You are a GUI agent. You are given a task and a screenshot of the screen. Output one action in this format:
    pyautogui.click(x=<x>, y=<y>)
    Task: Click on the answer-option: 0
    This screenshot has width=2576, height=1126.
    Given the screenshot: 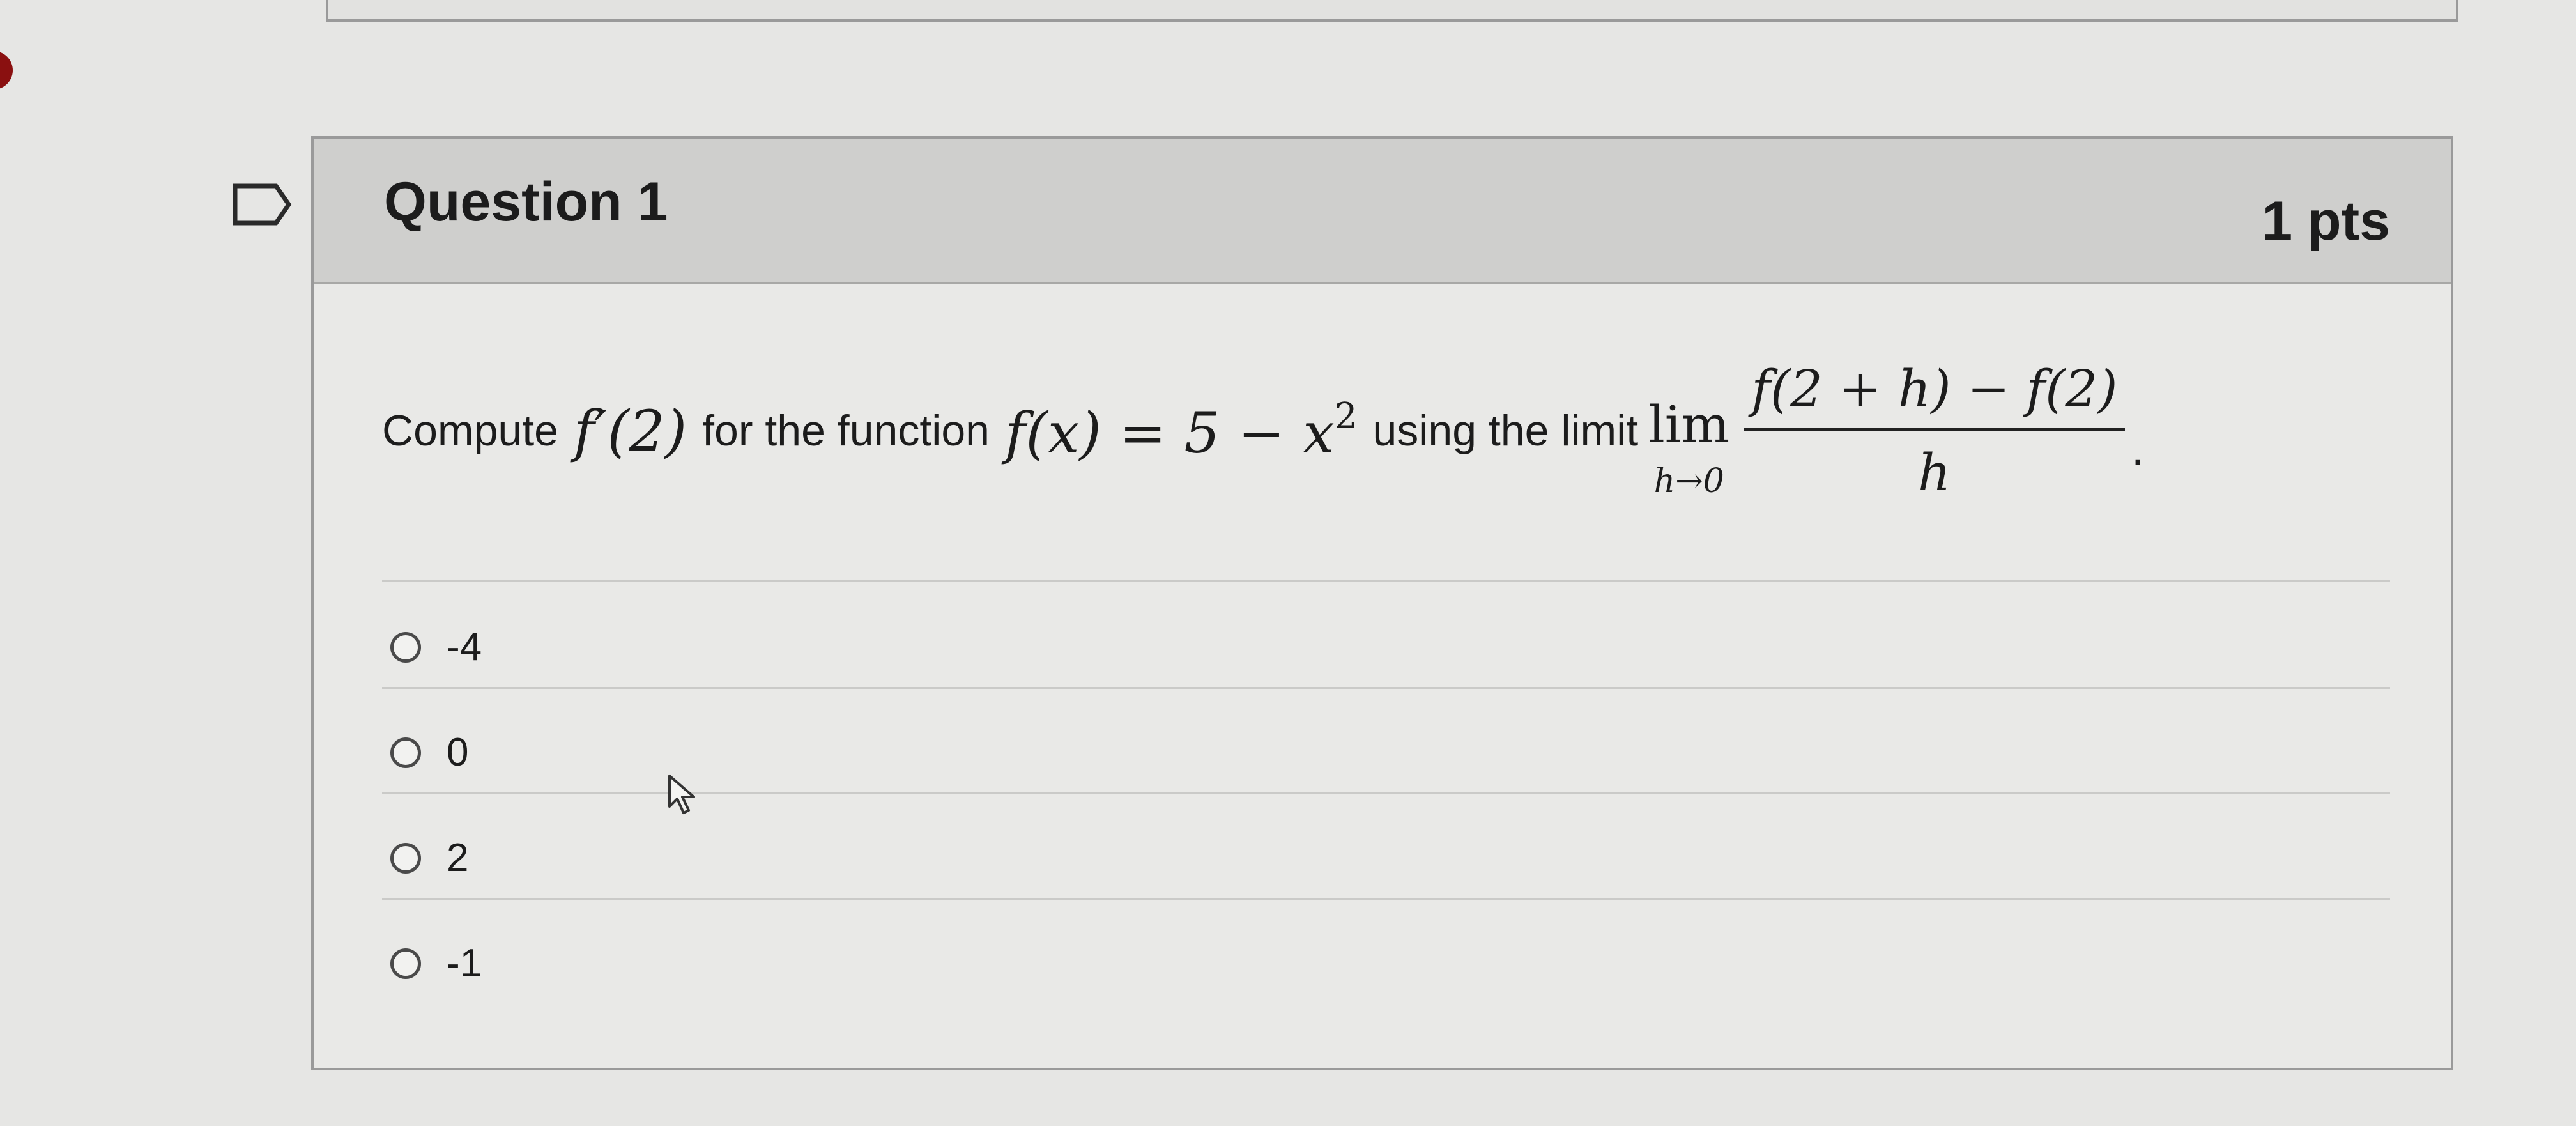 What is the action you would take?
    pyautogui.click(x=429, y=752)
    